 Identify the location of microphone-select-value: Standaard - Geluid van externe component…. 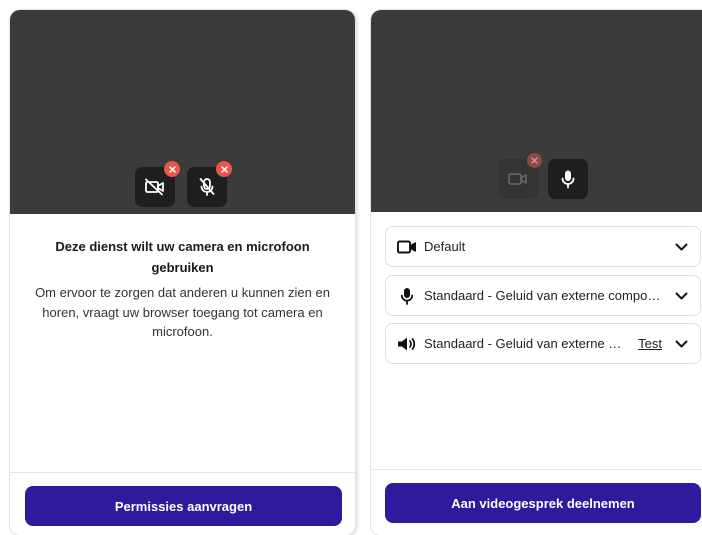
(544, 295).